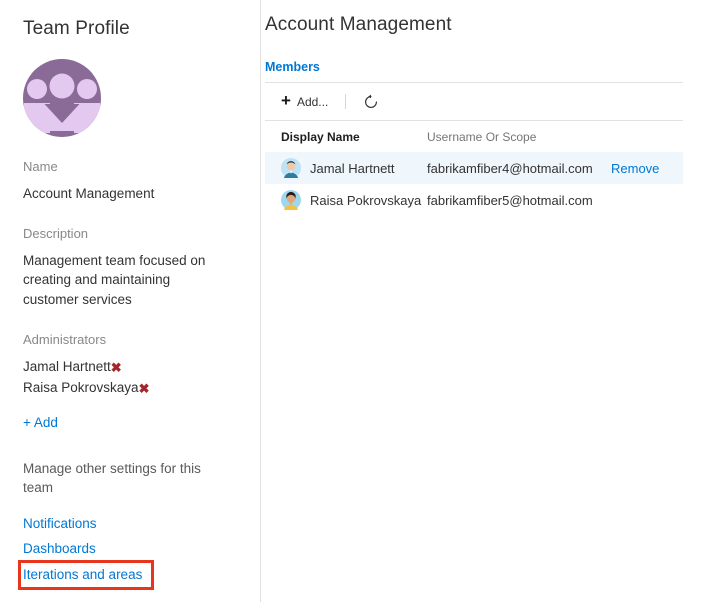 This screenshot has width=701, height=602. Describe the element at coordinates (291, 200) in the screenshot. I see `user-avatar-female-icon` at that location.